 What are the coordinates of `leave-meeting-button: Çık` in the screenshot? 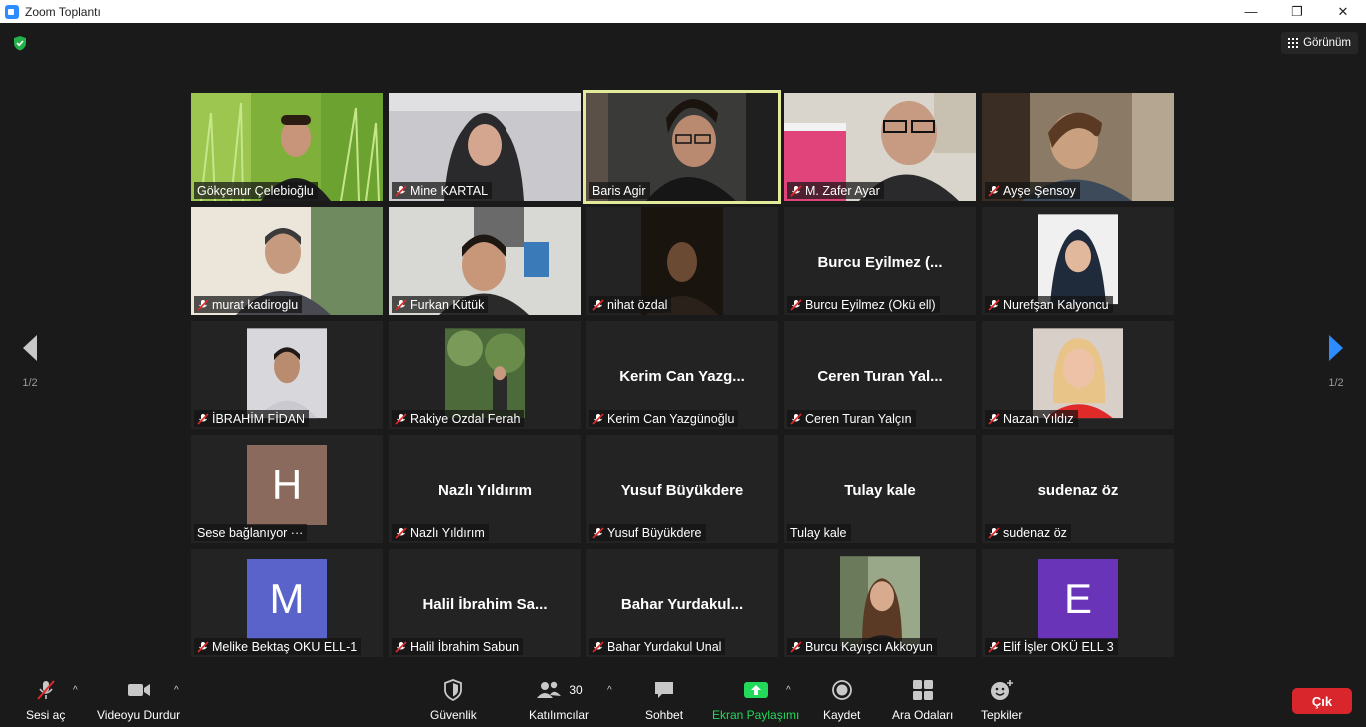 It's located at (1322, 701).